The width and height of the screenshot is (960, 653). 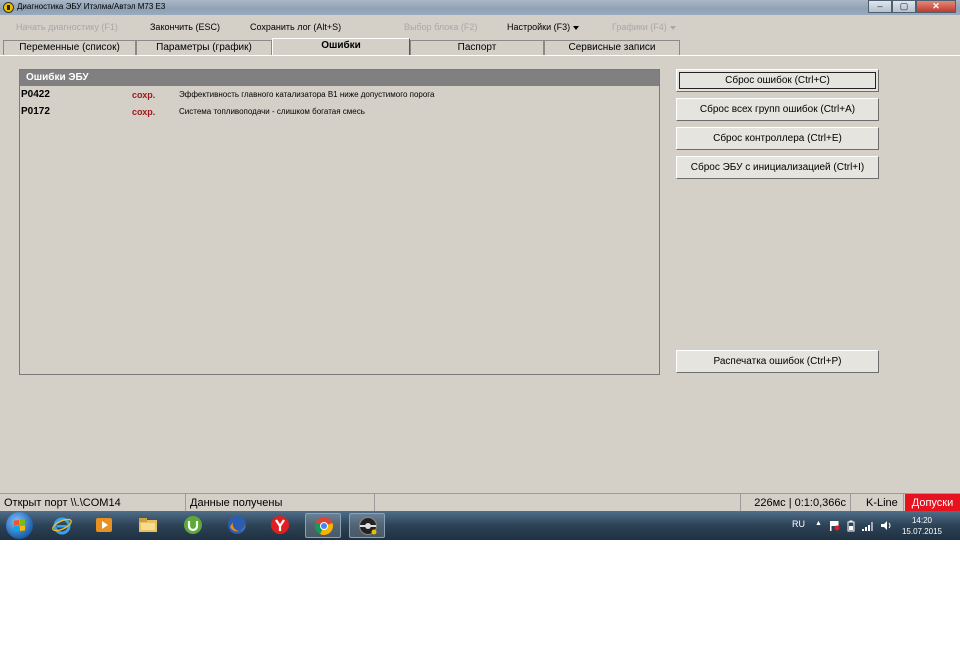 What do you see at coordinates (834, 525) in the screenshot?
I see `action-center-flag-icon` at bounding box center [834, 525].